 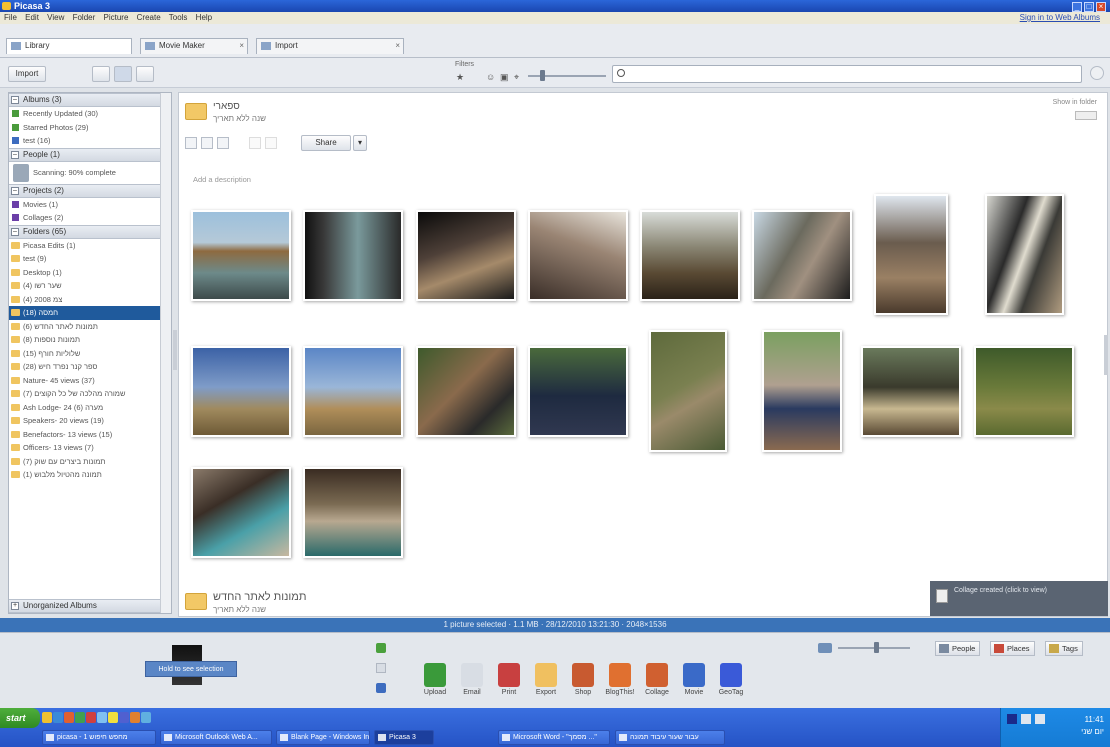 I want to click on people-item: Scanning: 90% complete, so click(x=90, y=173).